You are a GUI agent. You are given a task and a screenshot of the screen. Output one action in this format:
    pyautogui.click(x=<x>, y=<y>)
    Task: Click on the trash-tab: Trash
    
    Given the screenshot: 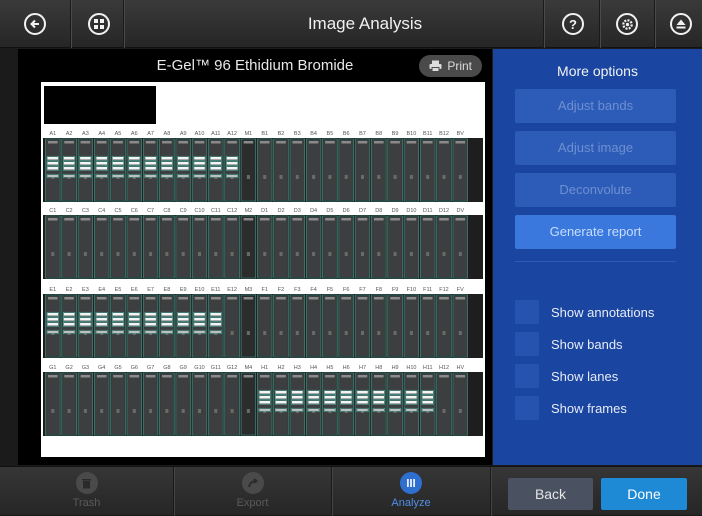 What is the action you would take?
    pyautogui.click(x=86, y=491)
    